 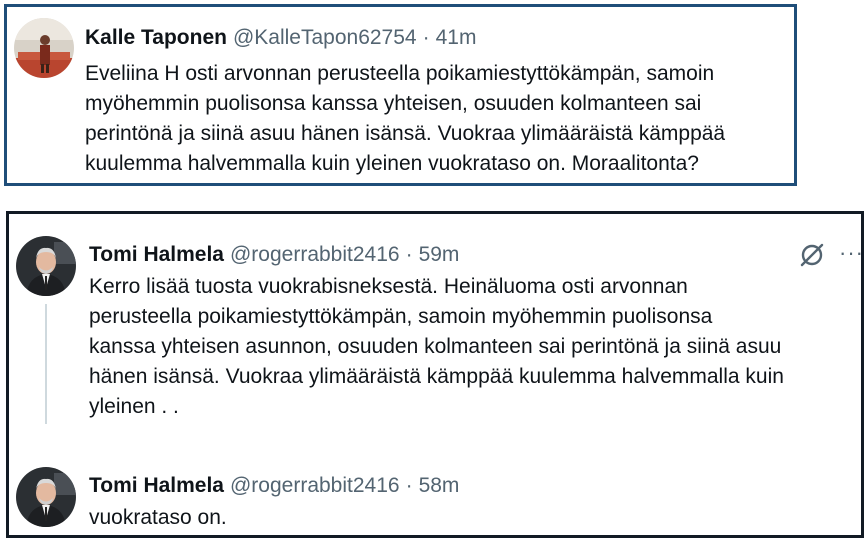 What do you see at coordinates (46, 364) in the screenshot?
I see `thread-connector-line` at bounding box center [46, 364].